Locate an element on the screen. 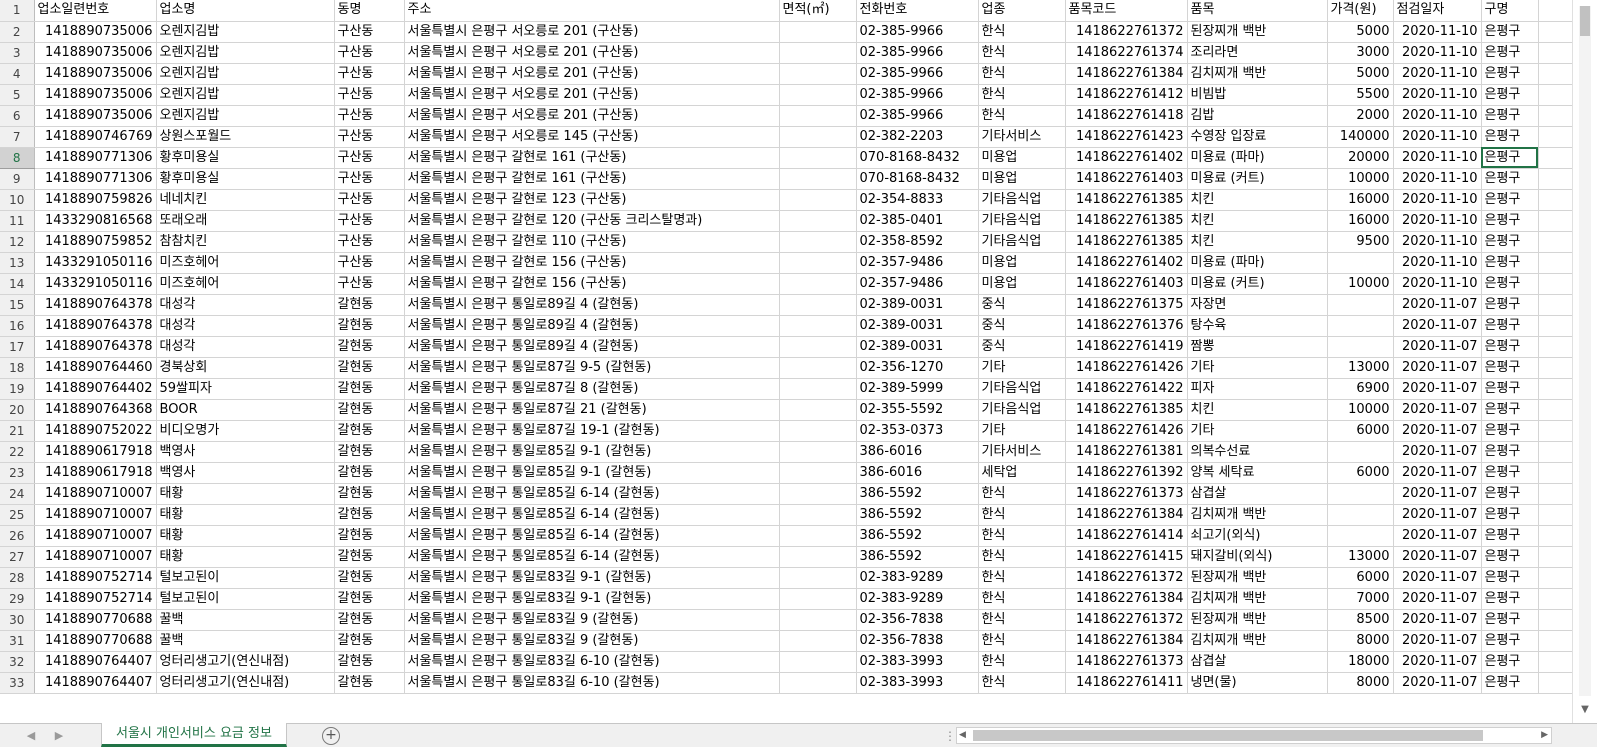 The image size is (1597, 747). table-cell: 조리라면 is located at coordinates (1257, 53).